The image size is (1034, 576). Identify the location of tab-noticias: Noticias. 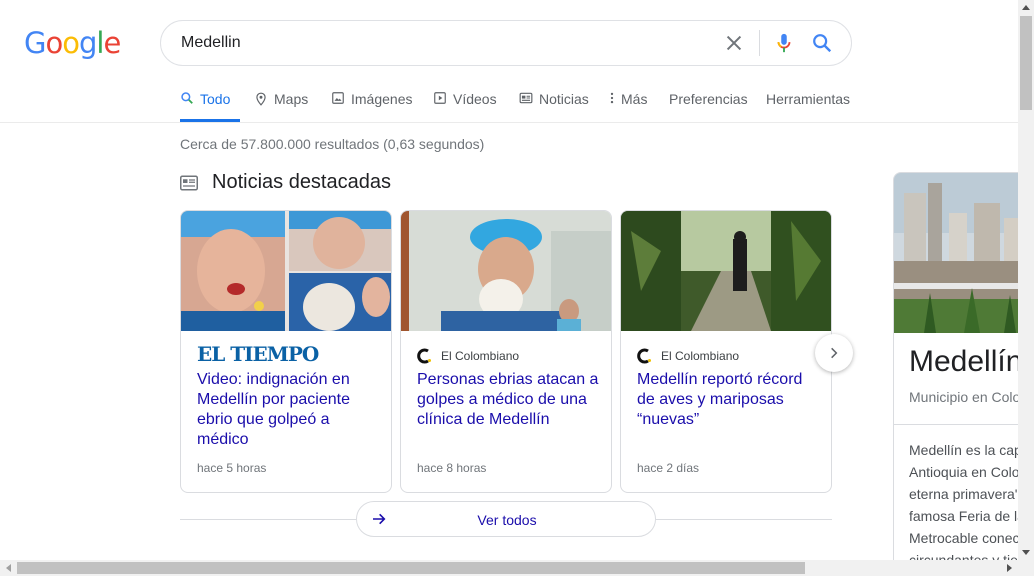
(554, 102).